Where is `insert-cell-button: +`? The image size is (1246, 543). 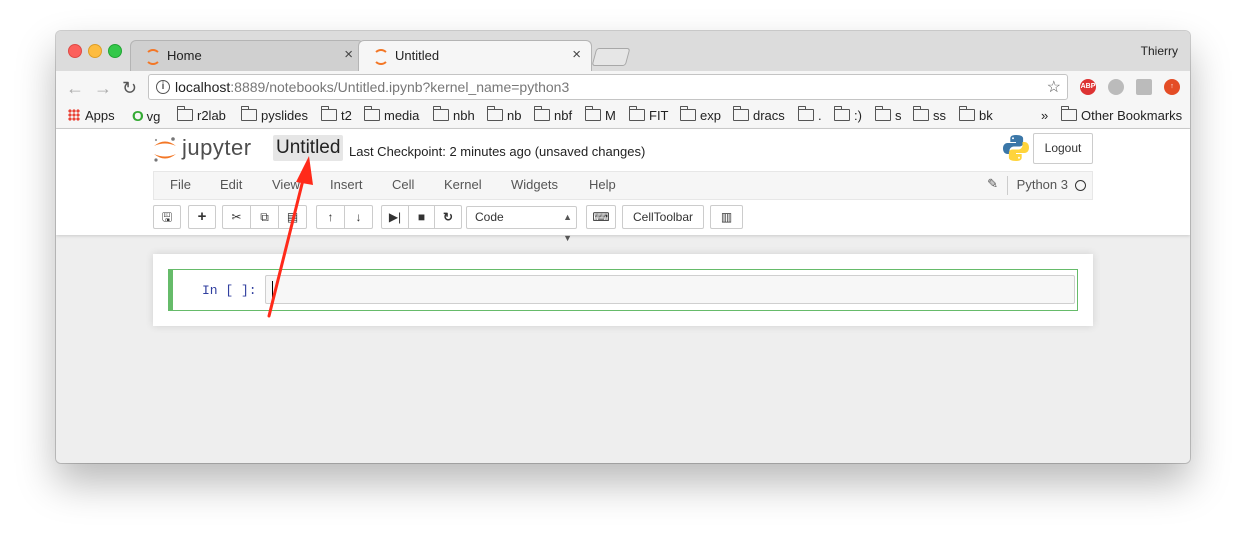 insert-cell-button: + is located at coordinates (202, 217).